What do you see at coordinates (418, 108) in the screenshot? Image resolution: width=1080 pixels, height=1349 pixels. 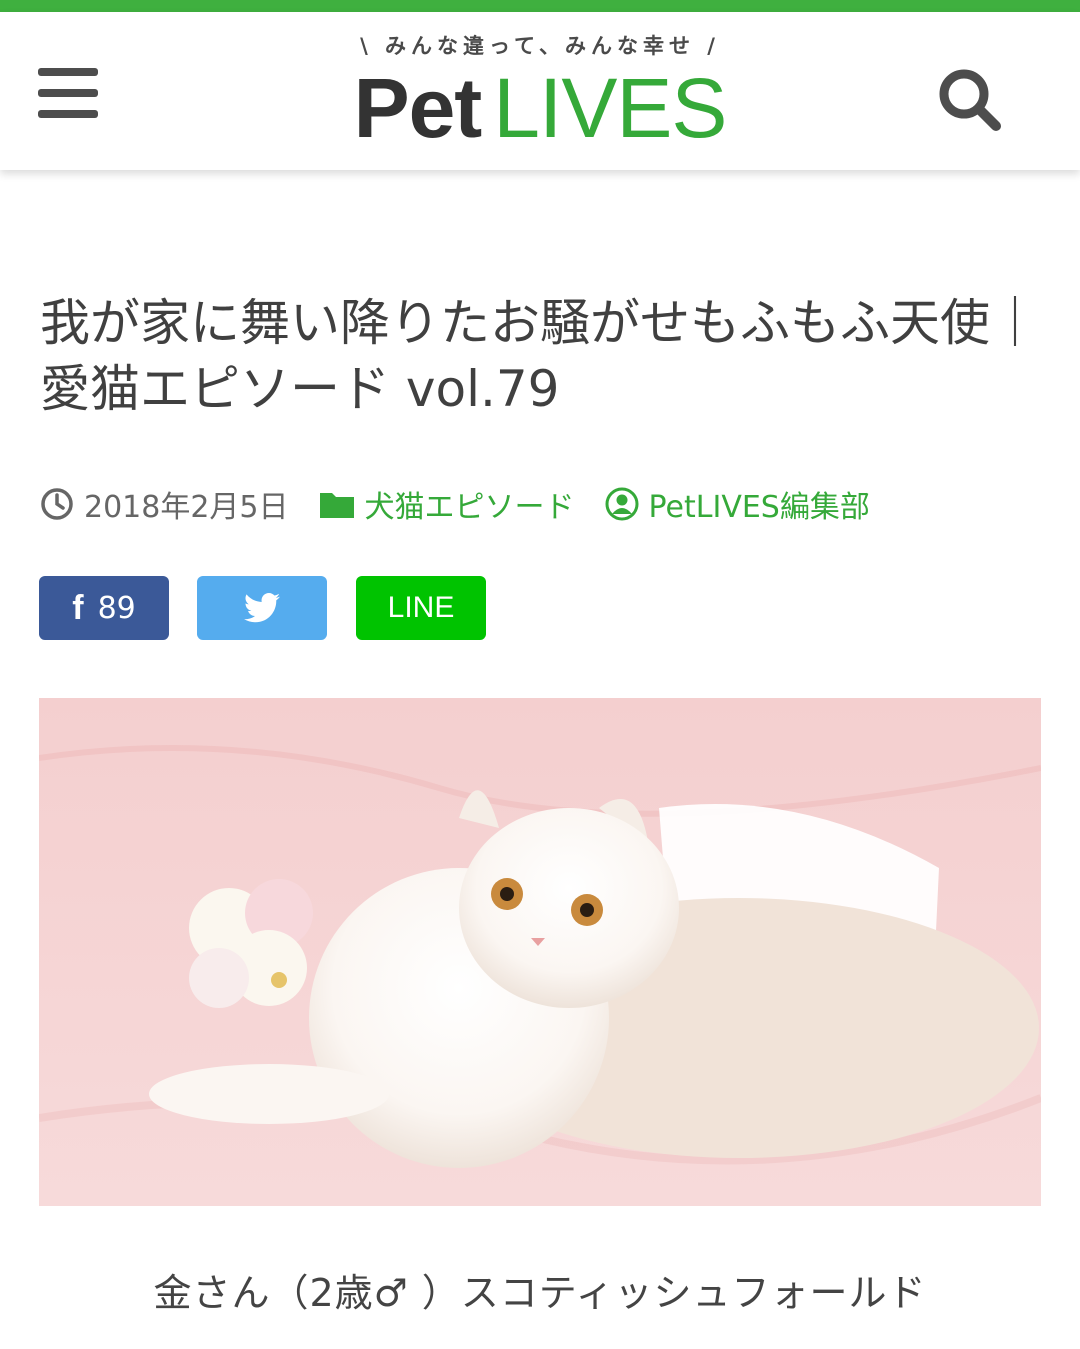 I see `logo-pet: Pet` at bounding box center [418, 108].